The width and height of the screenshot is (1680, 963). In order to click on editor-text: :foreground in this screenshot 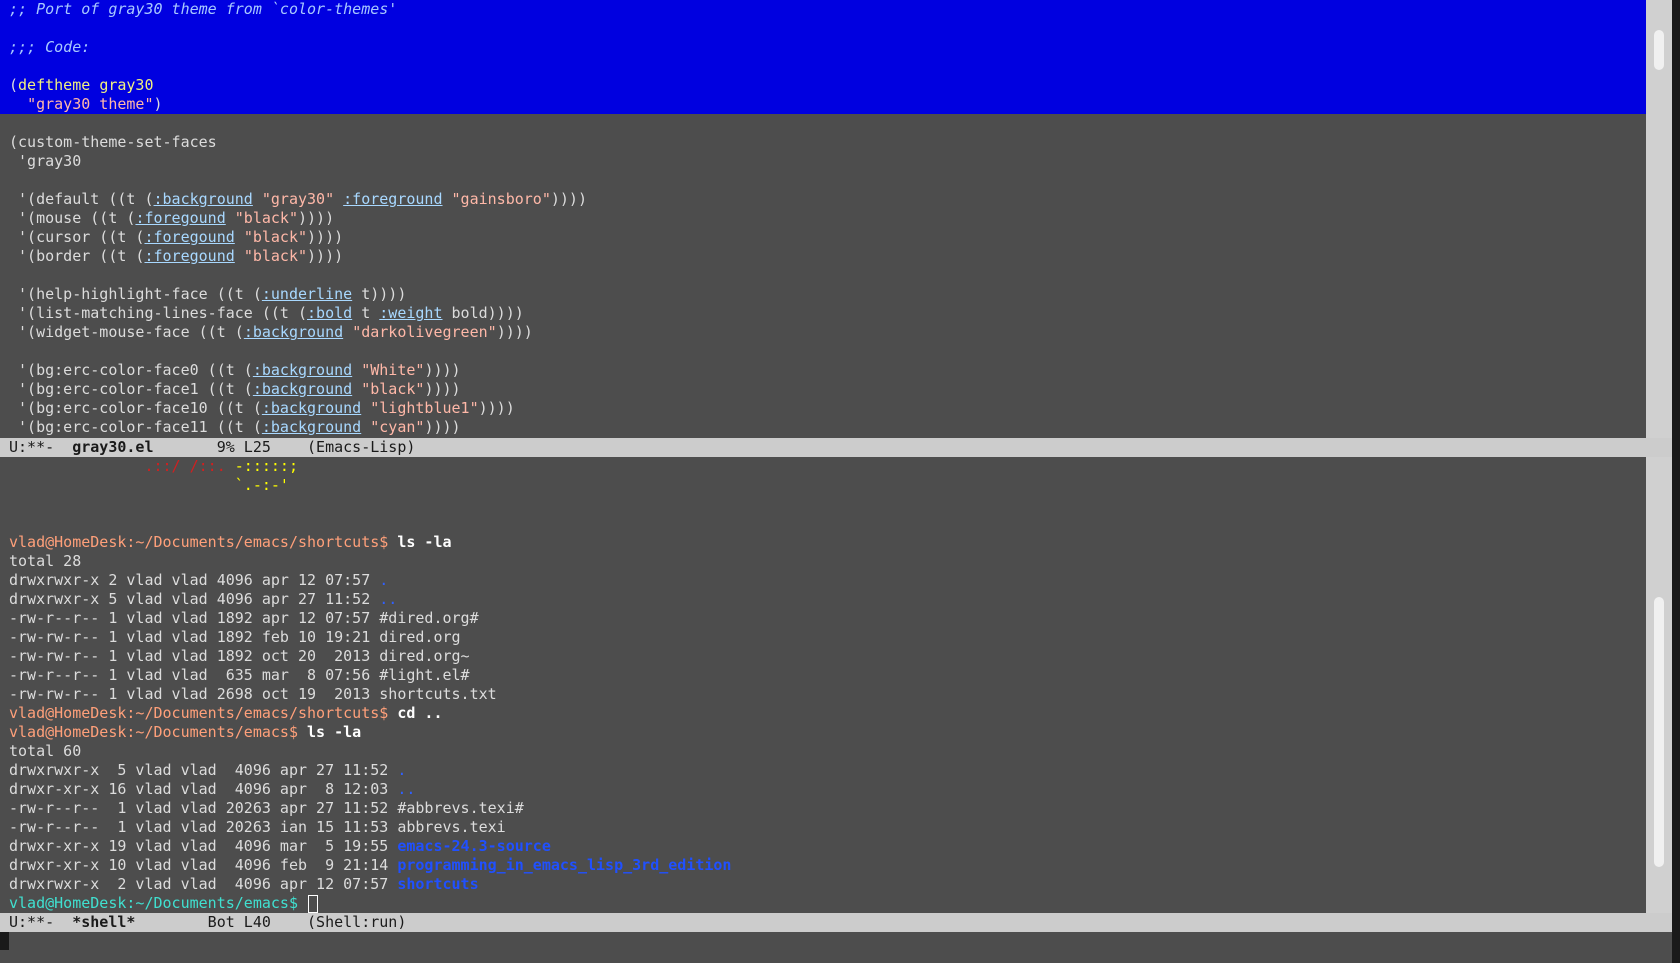, I will do `click(392, 199)`.